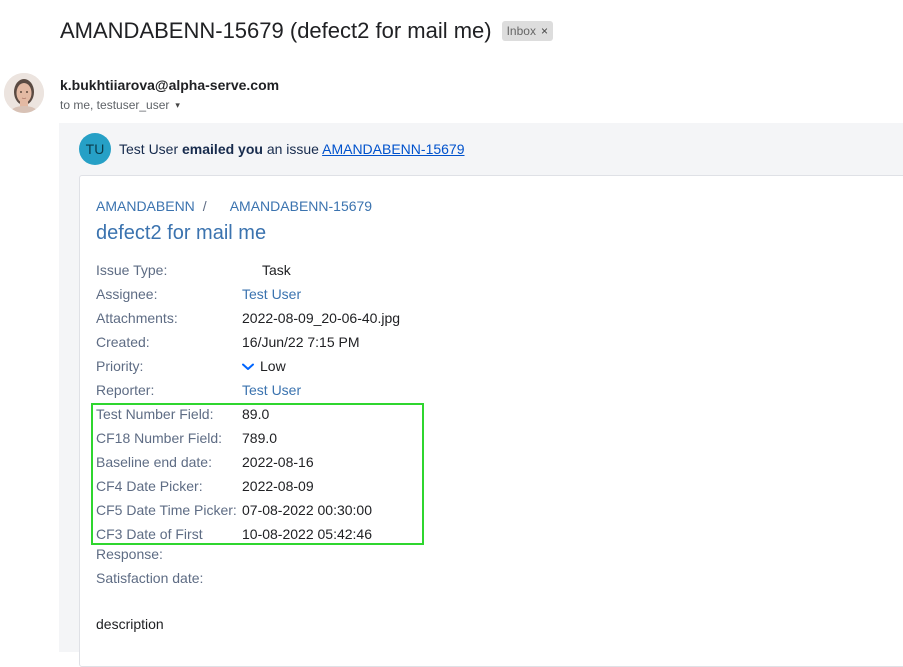 The width and height of the screenshot is (903, 667). Describe the element at coordinates (150, 578) in the screenshot. I see `field-label: Satisfaction date:` at that location.